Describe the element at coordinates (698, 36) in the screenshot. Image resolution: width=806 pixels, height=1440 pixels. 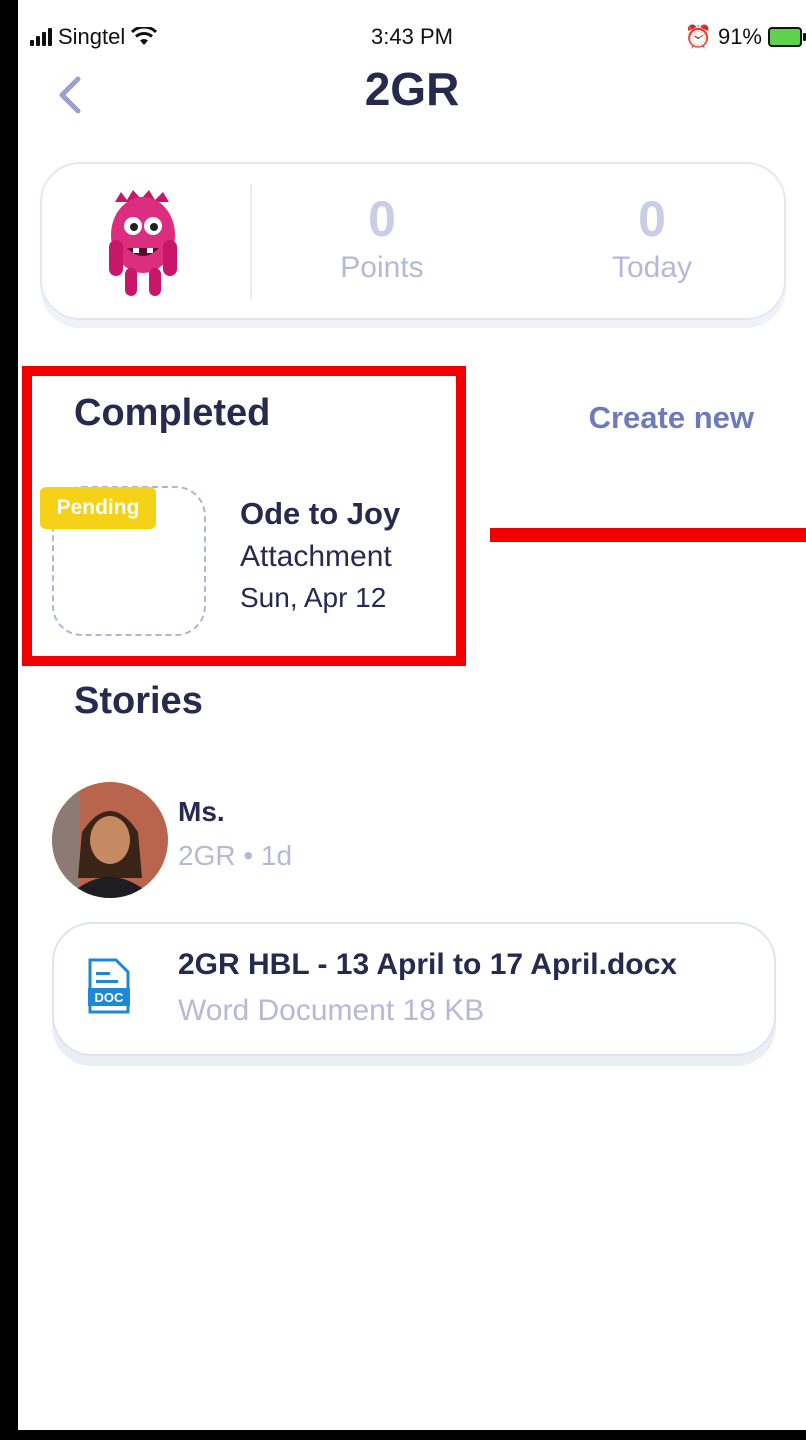
I see `alarm-icon: ⏰` at that location.